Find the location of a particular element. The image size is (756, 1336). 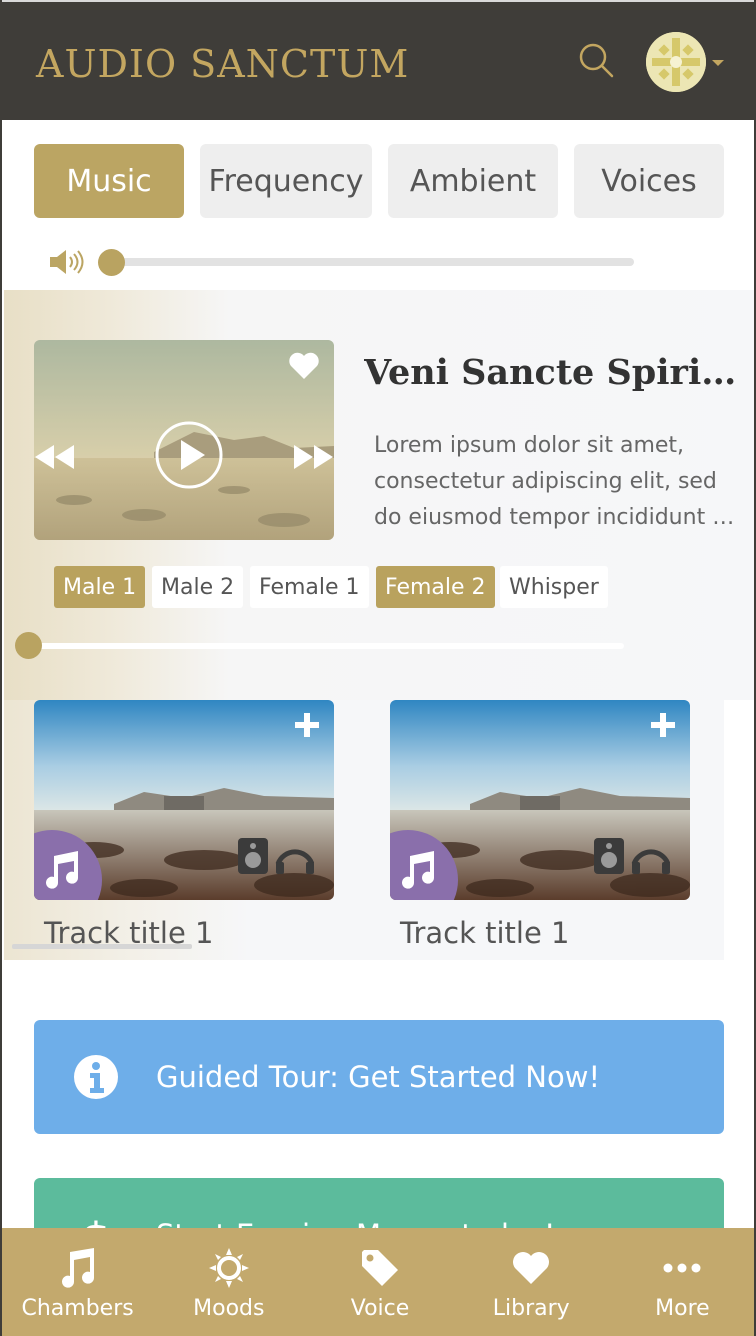

featured-title: Veni Sancte Spiritus is located at coordinates (554, 372).